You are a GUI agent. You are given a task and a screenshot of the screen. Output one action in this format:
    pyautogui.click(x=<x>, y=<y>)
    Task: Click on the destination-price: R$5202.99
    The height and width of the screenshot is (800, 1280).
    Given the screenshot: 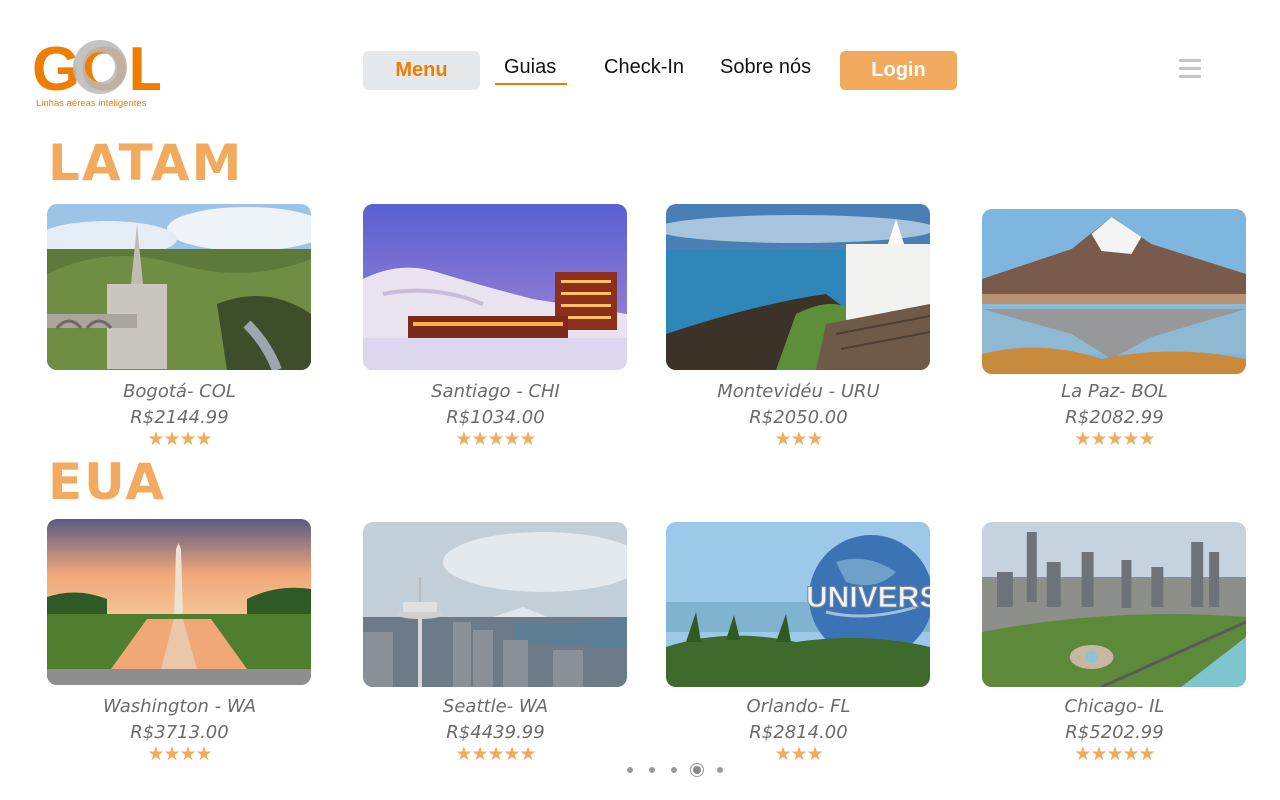 What is the action you would take?
    pyautogui.click(x=1114, y=732)
    